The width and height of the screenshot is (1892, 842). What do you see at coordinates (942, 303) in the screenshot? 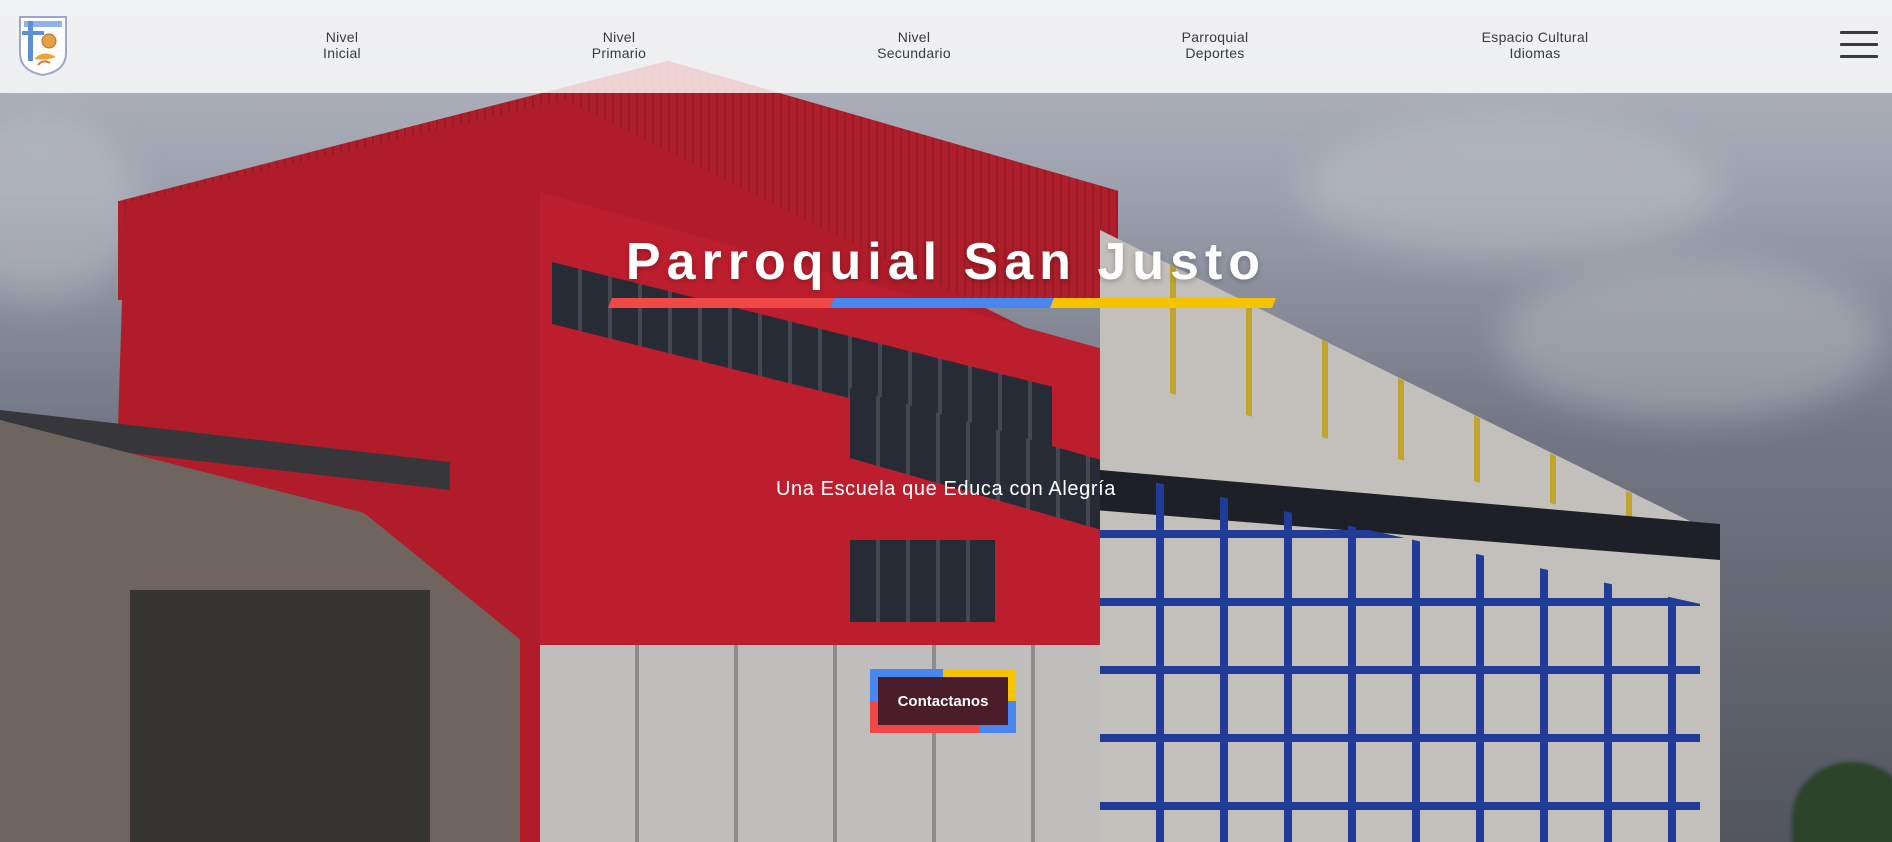
I see `title-underline` at bounding box center [942, 303].